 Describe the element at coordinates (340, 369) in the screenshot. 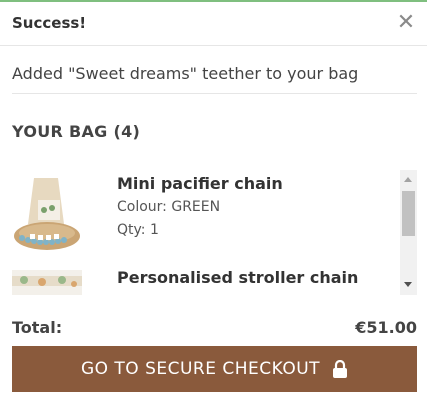

I see `lock-icon` at that location.